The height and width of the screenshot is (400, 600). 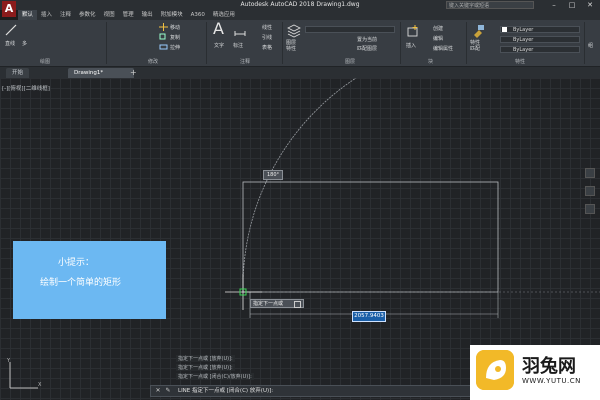 I want to click on zoom-icon, so click(x=590, y=191).